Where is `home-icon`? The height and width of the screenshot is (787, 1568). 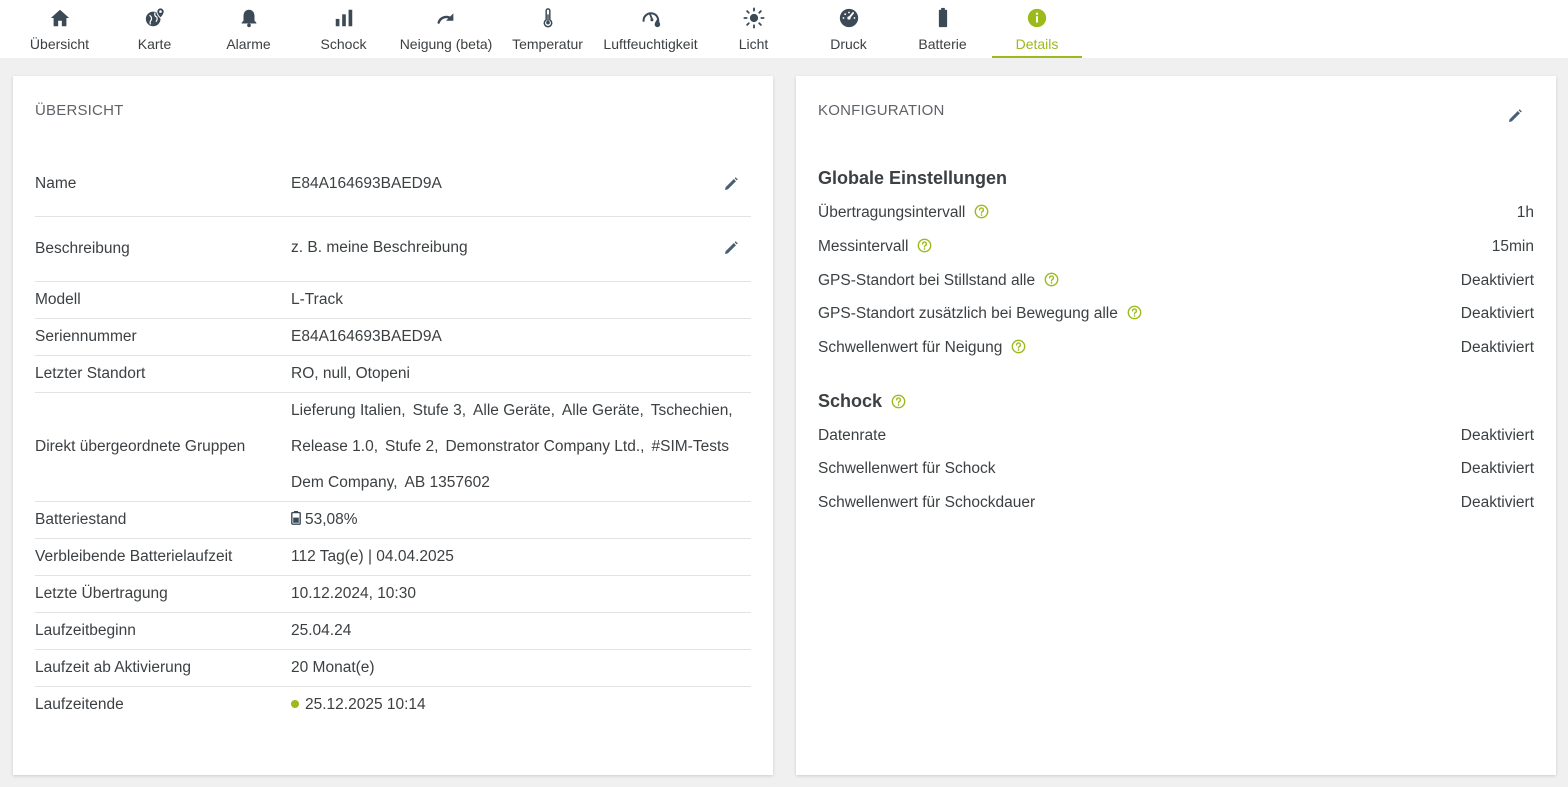 home-icon is located at coordinates (60, 18).